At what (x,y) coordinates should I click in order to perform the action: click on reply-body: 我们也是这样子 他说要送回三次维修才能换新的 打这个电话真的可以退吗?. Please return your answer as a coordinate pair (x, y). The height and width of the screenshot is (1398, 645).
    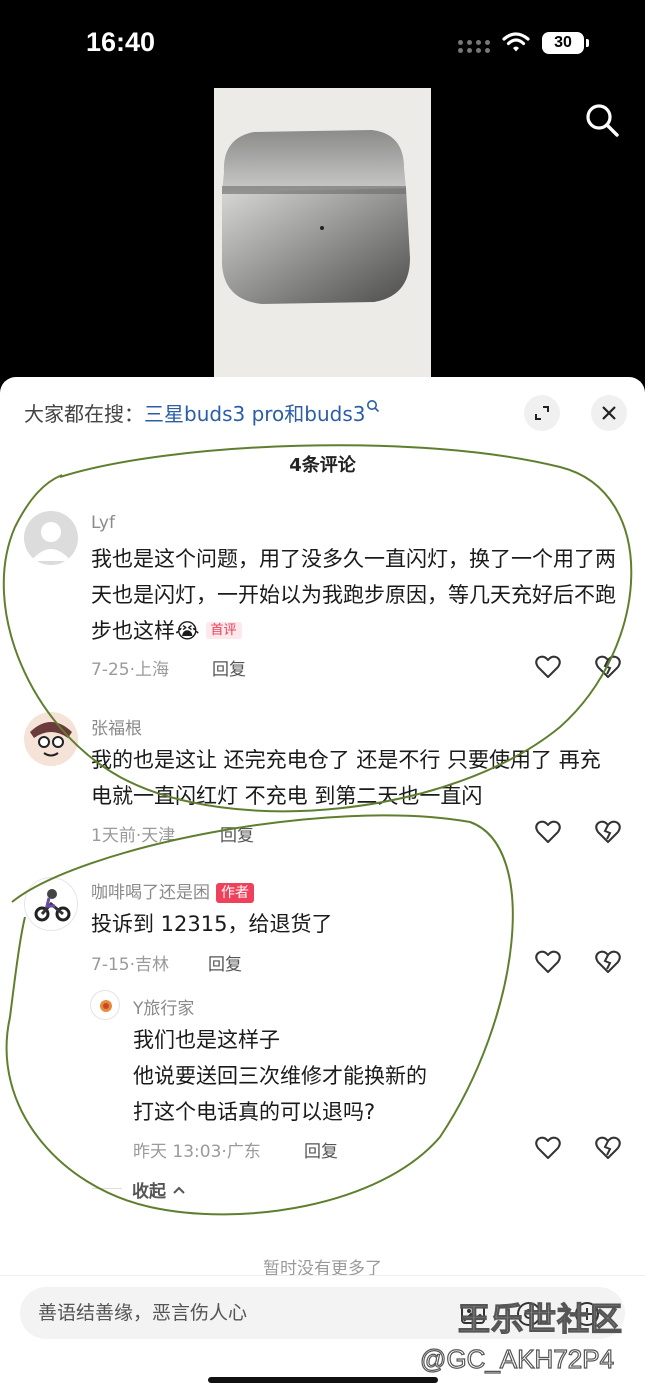
    Looking at the image, I should click on (373, 1076).